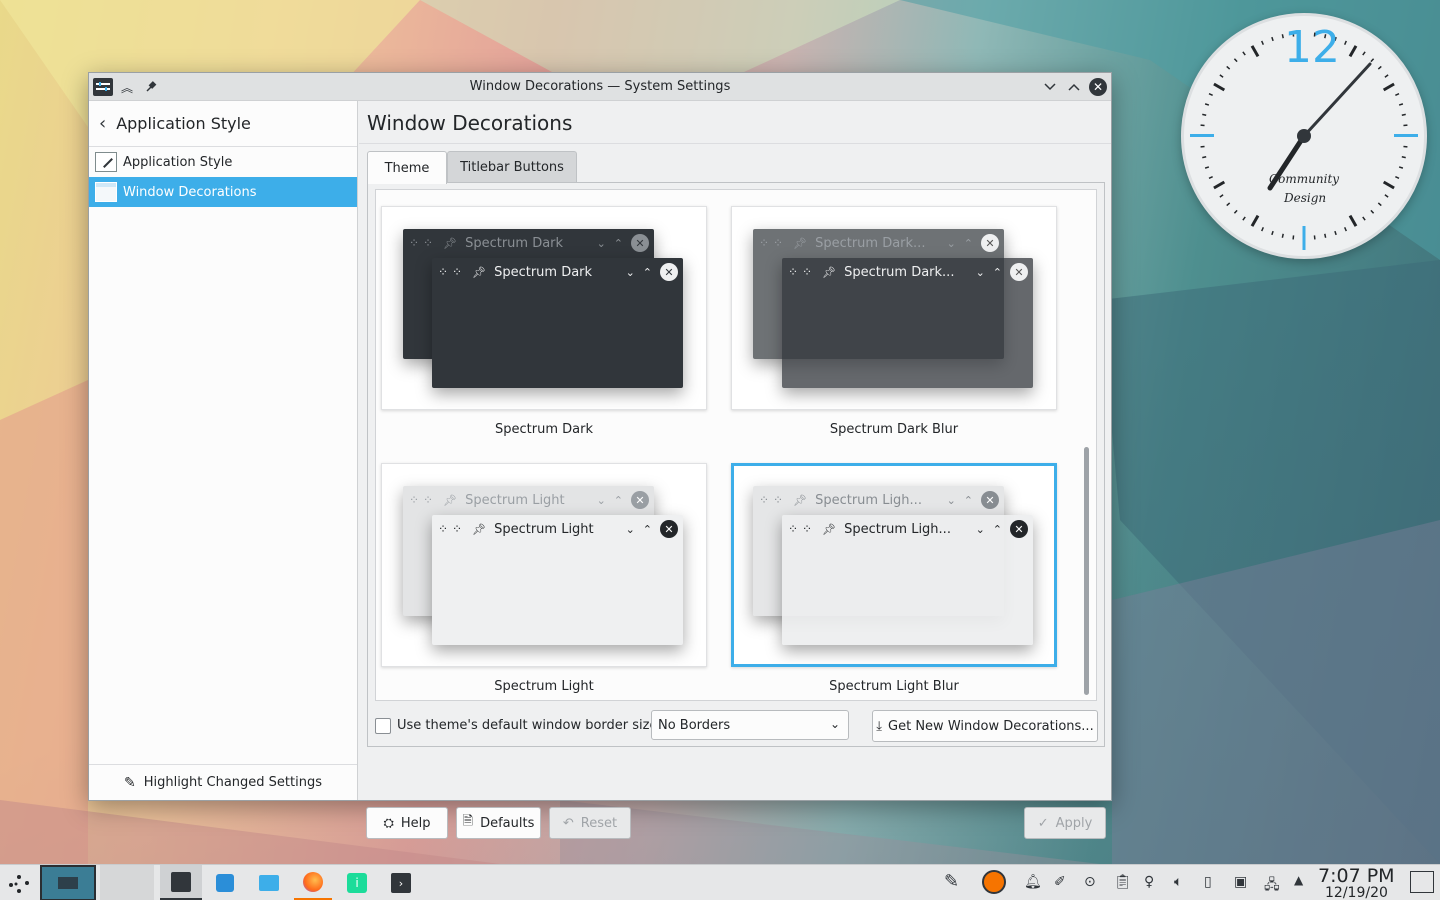 The height and width of the screenshot is (900, 1440). I want to click on default-border-checkbox, so click(383, 726).